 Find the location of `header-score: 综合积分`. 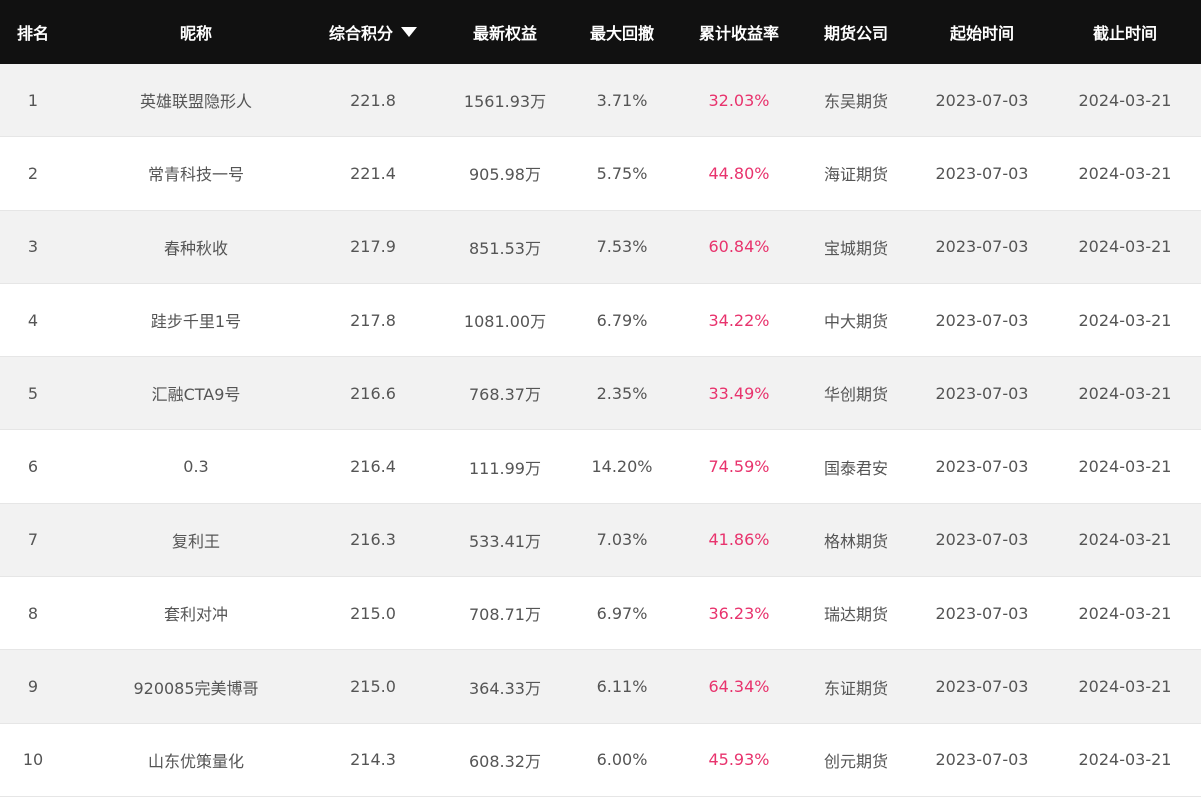

header-score: 综合积分 is located at coordinates (373, 32).